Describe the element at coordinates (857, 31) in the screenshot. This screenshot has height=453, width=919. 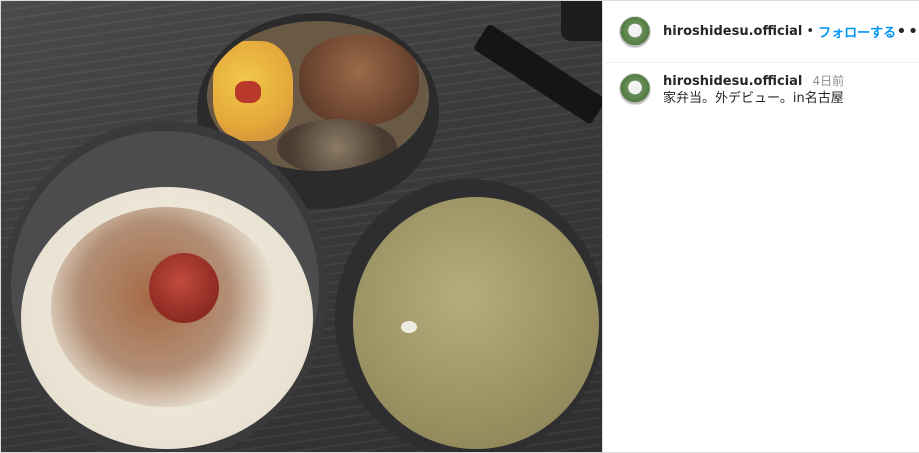
I see `follow-button: フォローする` at that location.